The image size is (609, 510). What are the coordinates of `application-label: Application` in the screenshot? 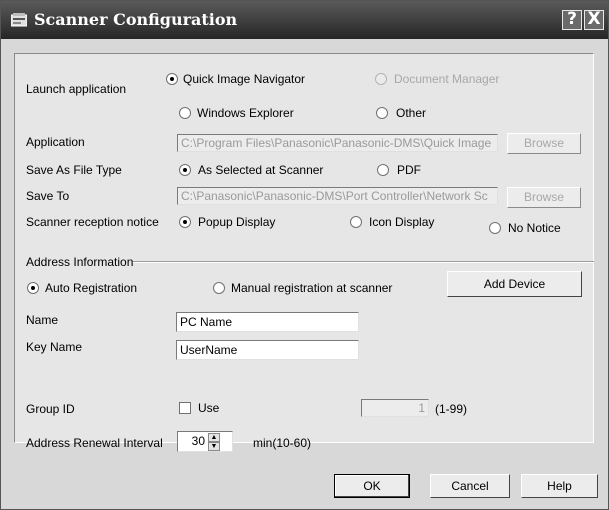 It's located at (55, 142).